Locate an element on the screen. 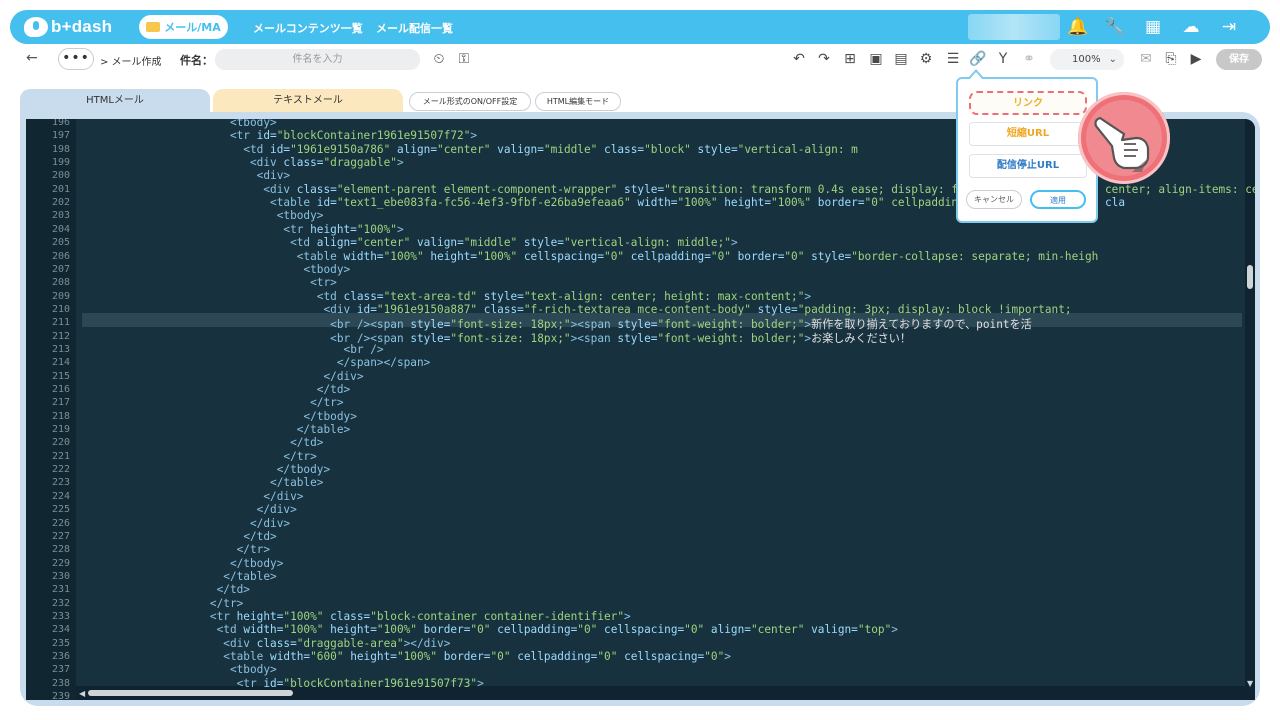  calendar-icon: ▤ is located at coordinates (901, 59).